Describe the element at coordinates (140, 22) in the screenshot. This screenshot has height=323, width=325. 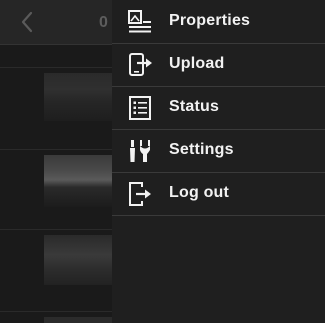
I see `properties-icon` at that location.